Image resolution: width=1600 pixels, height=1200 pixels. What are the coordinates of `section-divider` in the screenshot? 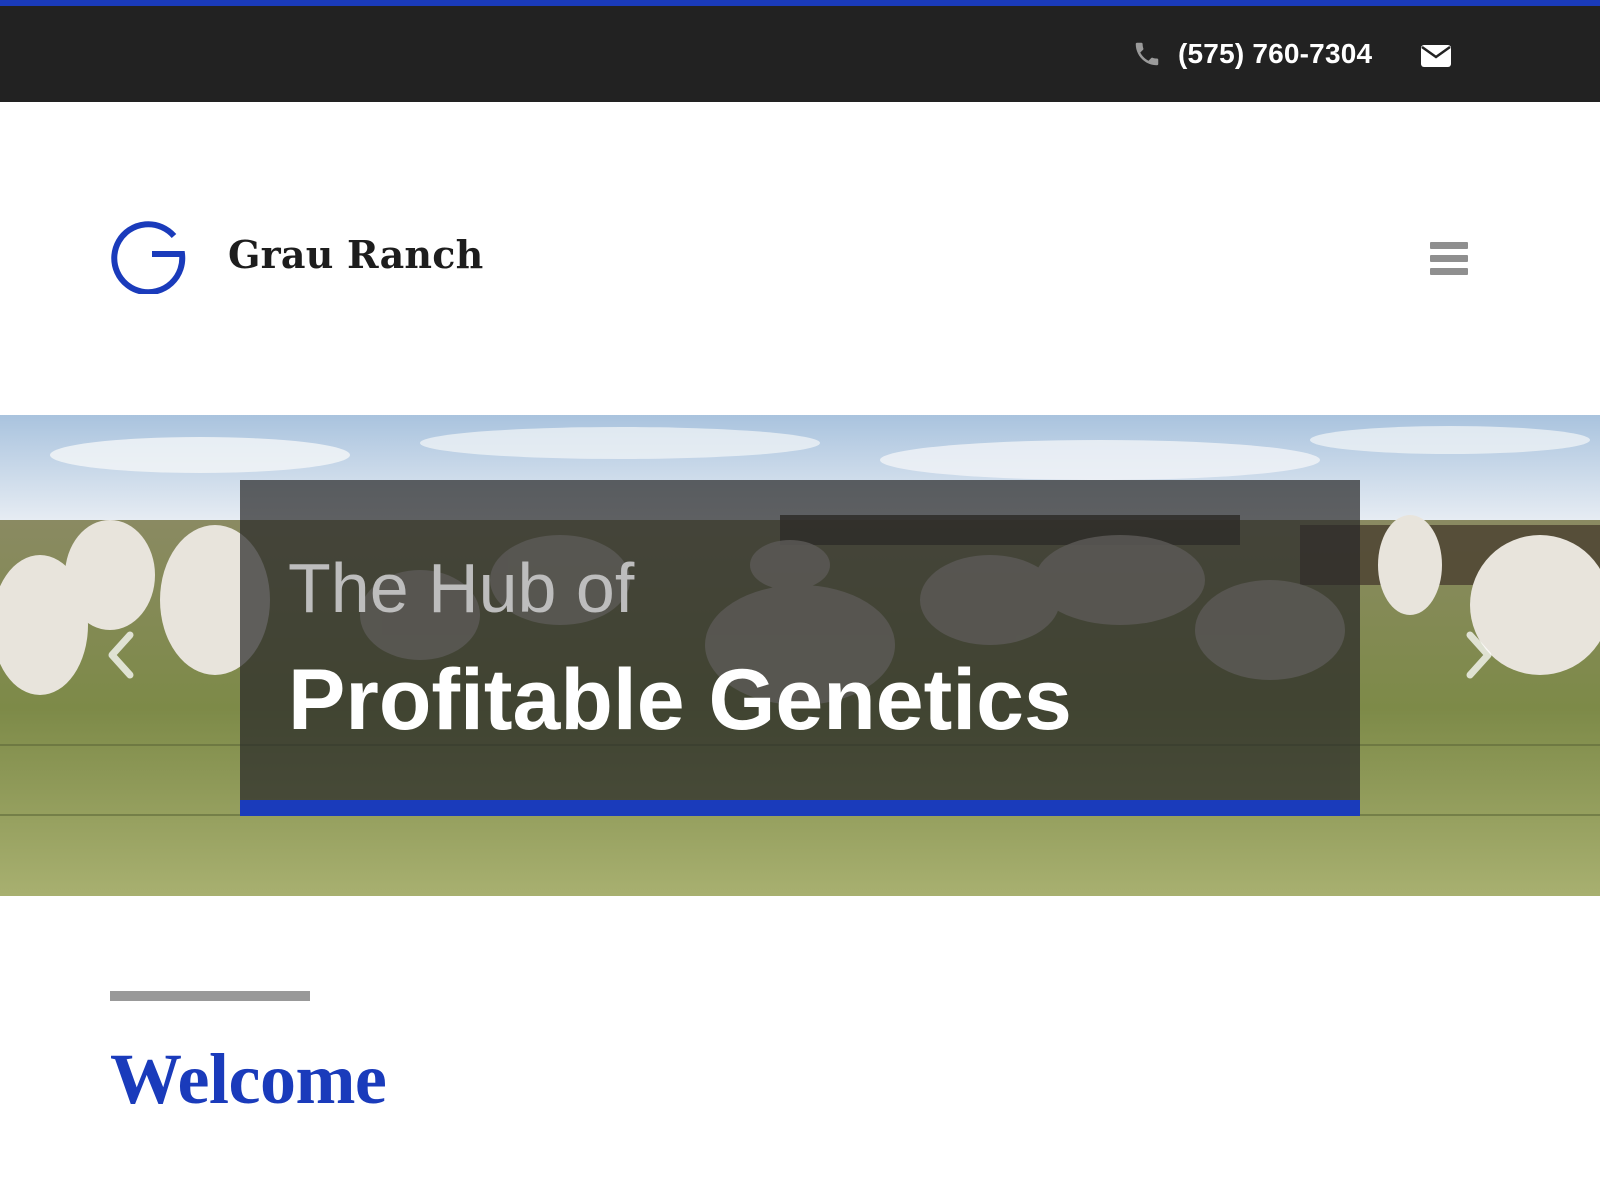 It's located at (210, 996).